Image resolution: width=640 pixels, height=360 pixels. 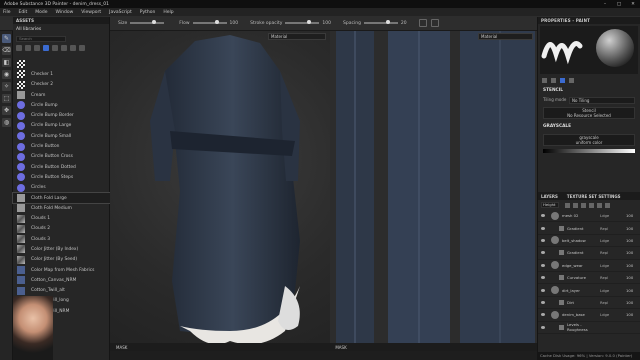 I want to click on asset-item: Cream, so click(x=61, y=95).